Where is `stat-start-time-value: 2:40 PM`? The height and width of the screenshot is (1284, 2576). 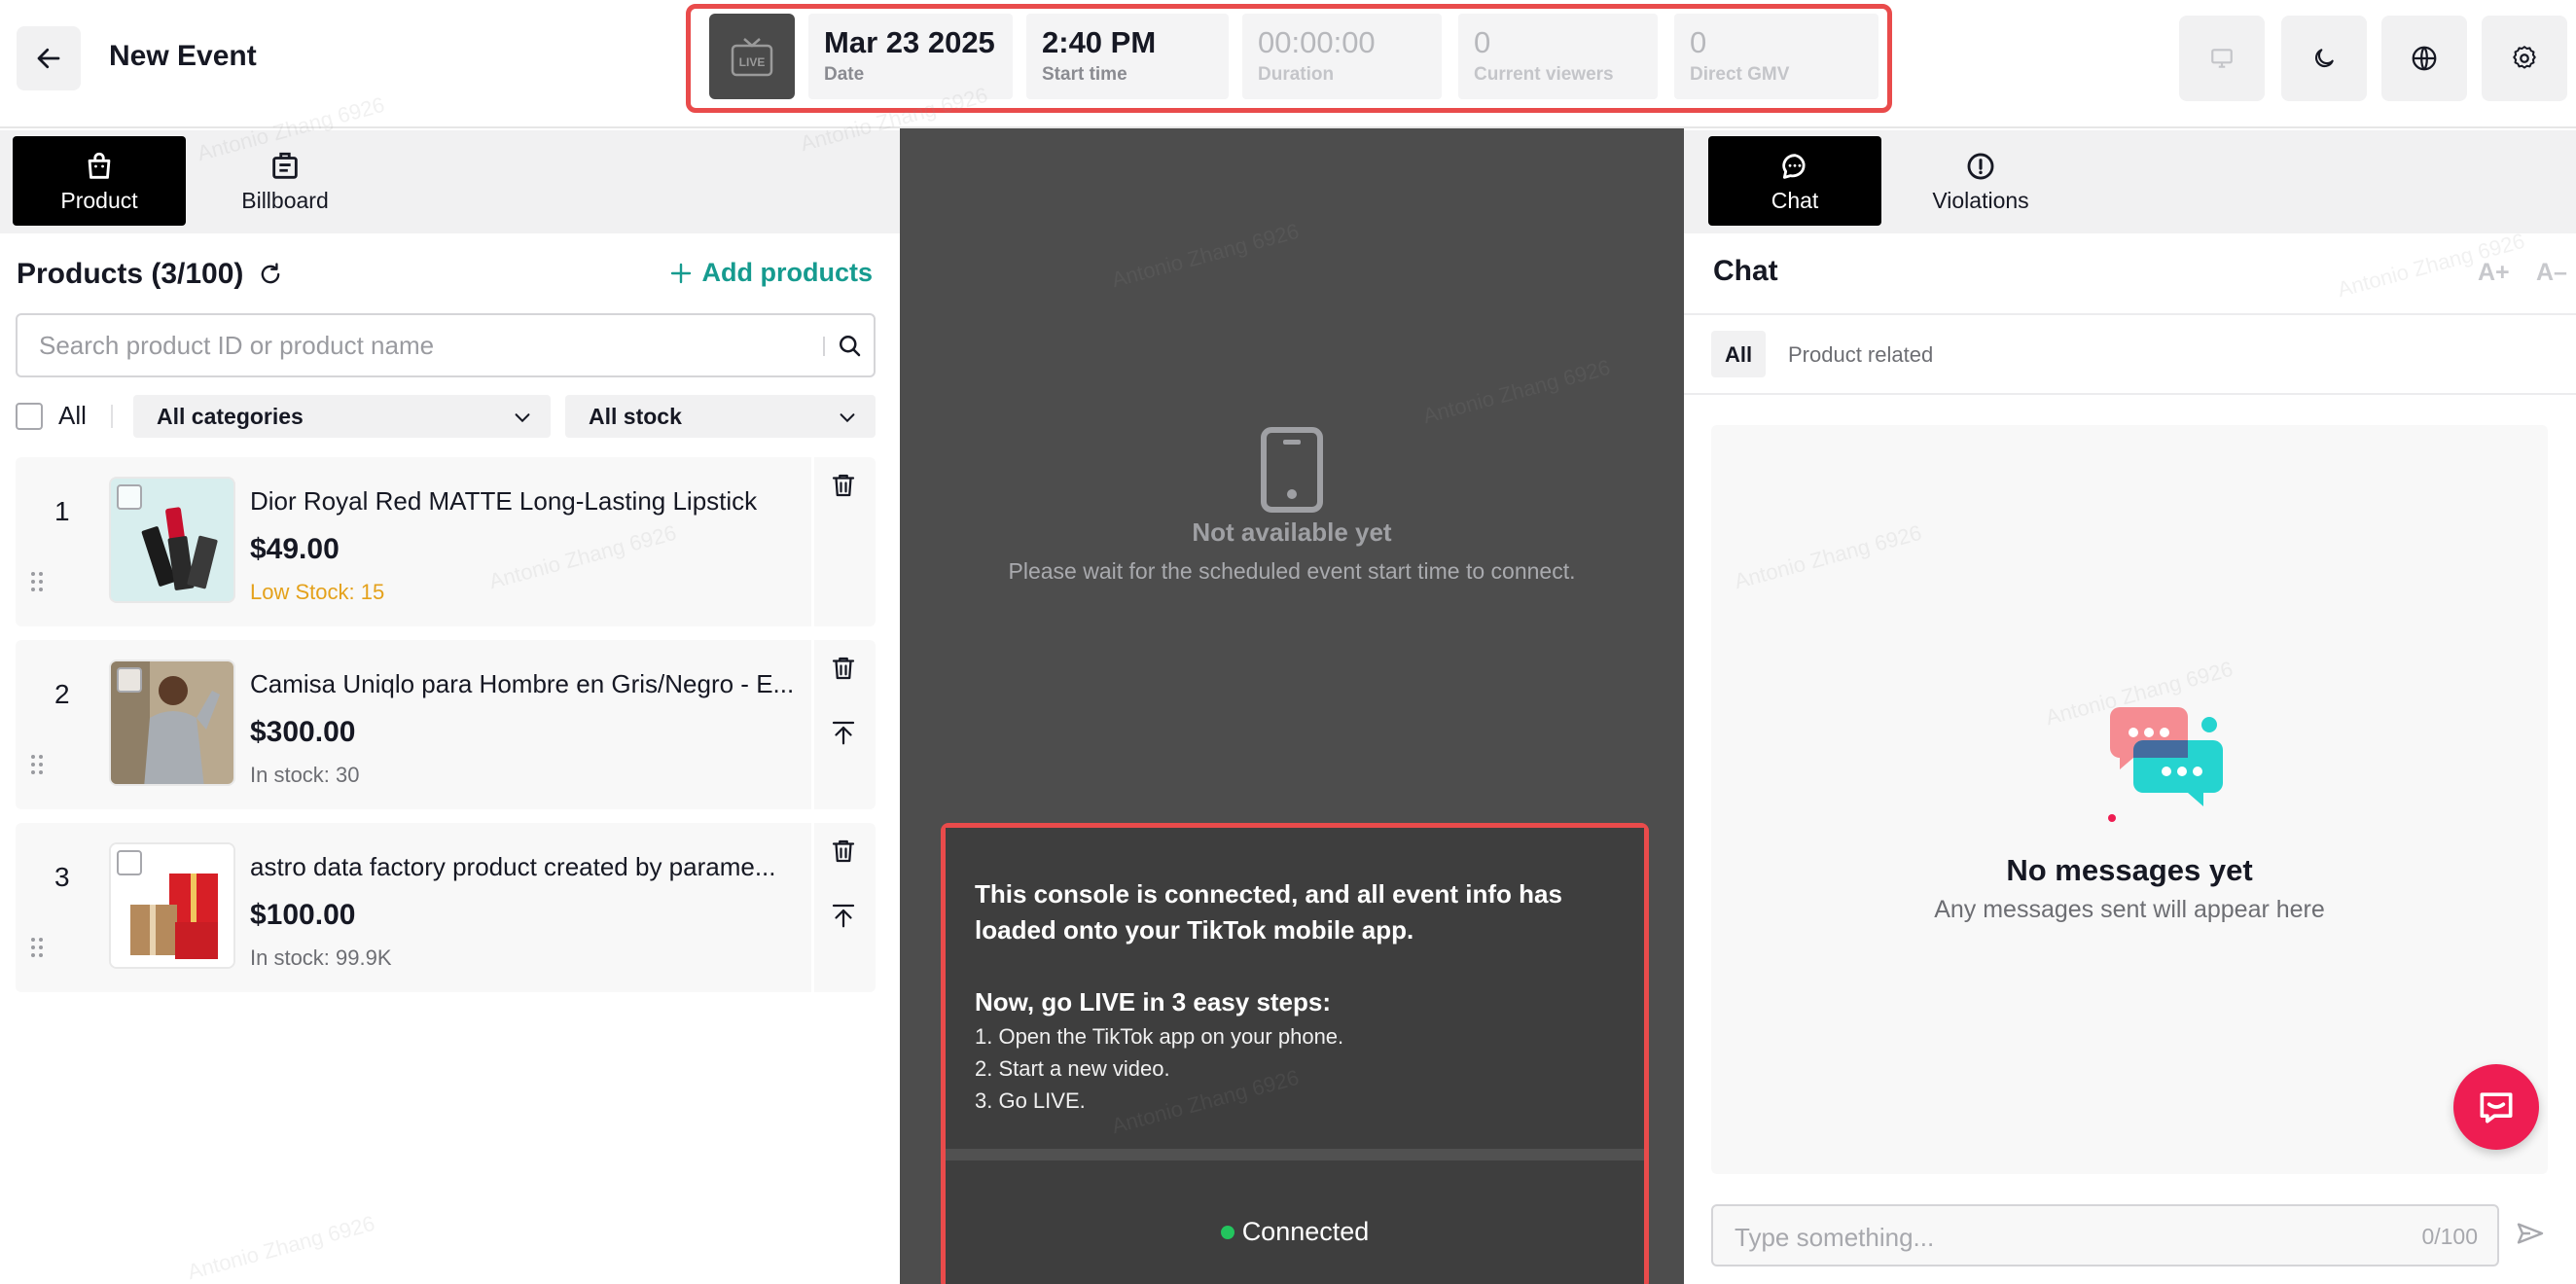 stat-start-time-value: 2:40 PM is located at coordinates (1099, 42).